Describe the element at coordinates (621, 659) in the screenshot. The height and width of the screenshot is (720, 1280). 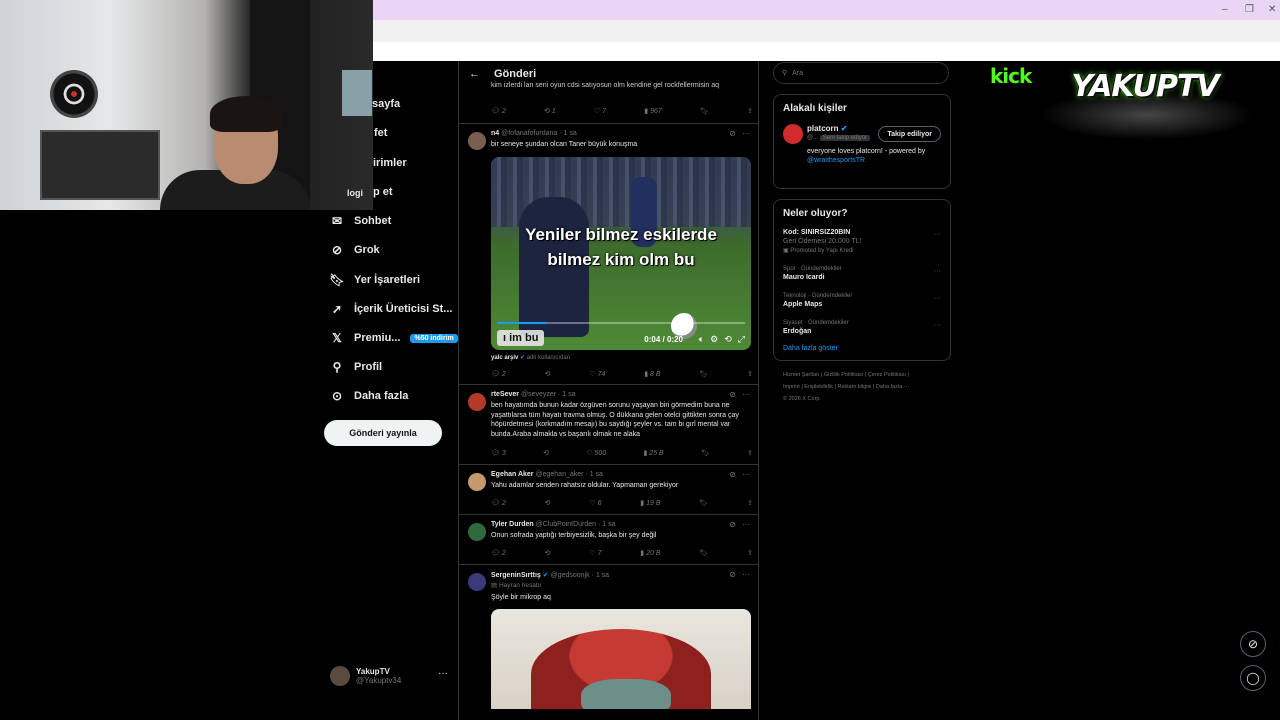
I see `tweet-image` at that location.